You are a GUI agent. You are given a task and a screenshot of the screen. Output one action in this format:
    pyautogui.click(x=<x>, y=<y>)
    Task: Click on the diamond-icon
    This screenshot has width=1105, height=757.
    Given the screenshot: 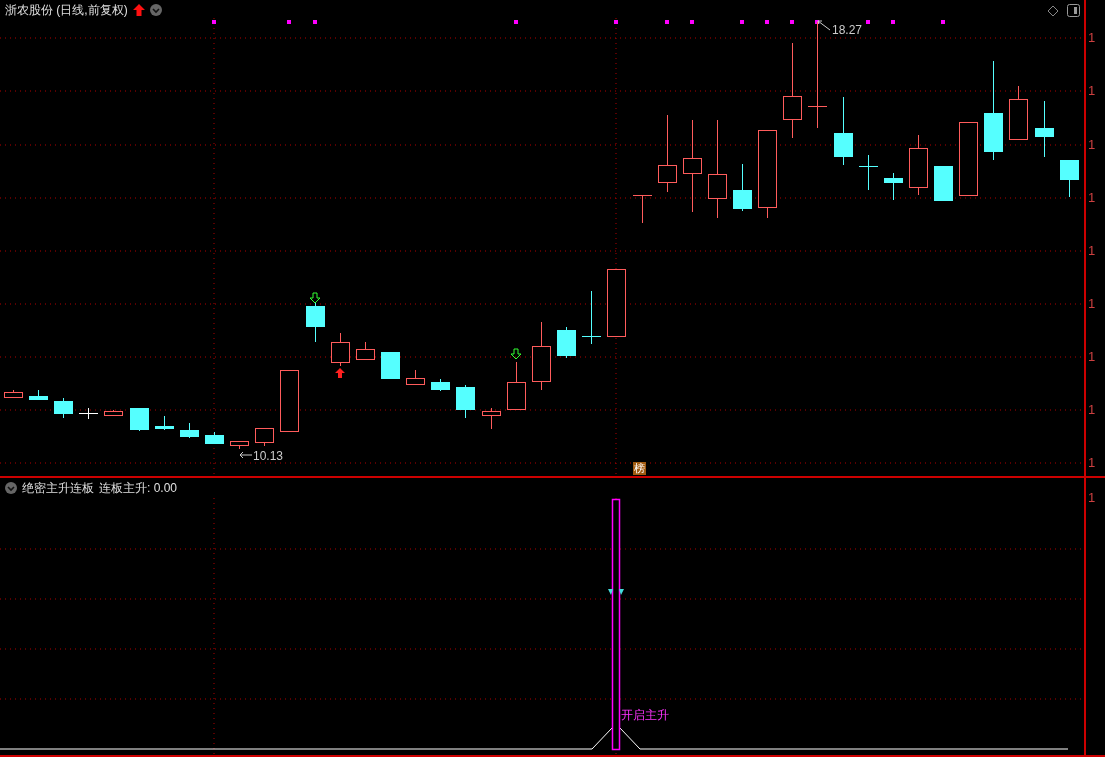 What is the action you would take?
    pyautogui.click(x=1053, y=10)
    